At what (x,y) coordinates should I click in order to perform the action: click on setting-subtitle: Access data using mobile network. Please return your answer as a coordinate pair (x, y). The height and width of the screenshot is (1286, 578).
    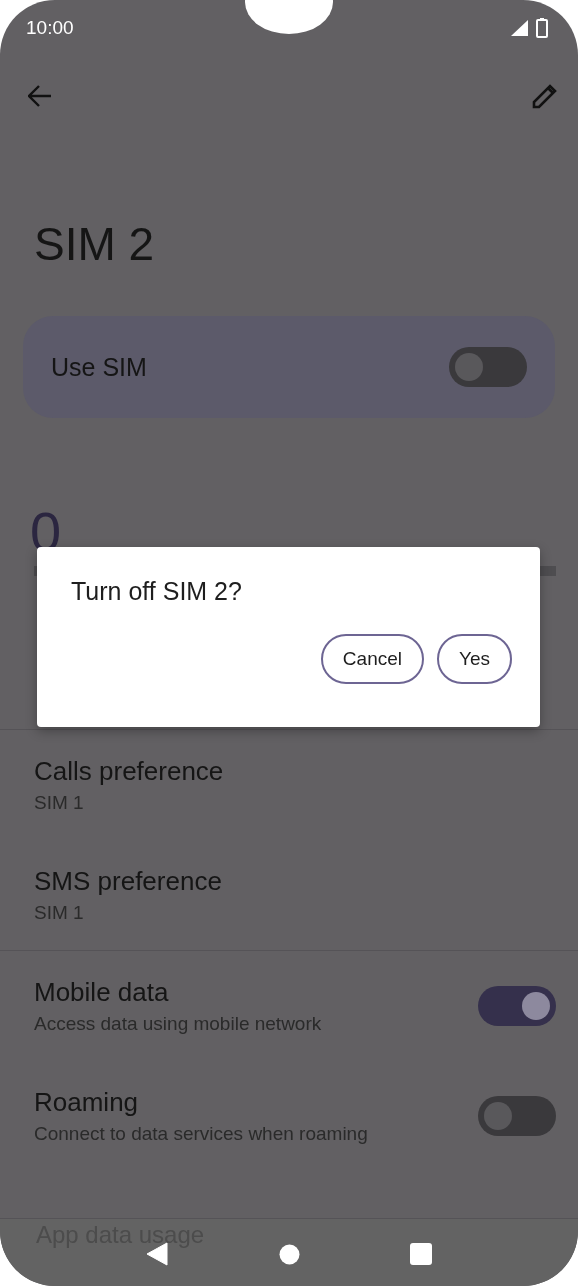
    Looking at the image, I should click on (178, 1024).